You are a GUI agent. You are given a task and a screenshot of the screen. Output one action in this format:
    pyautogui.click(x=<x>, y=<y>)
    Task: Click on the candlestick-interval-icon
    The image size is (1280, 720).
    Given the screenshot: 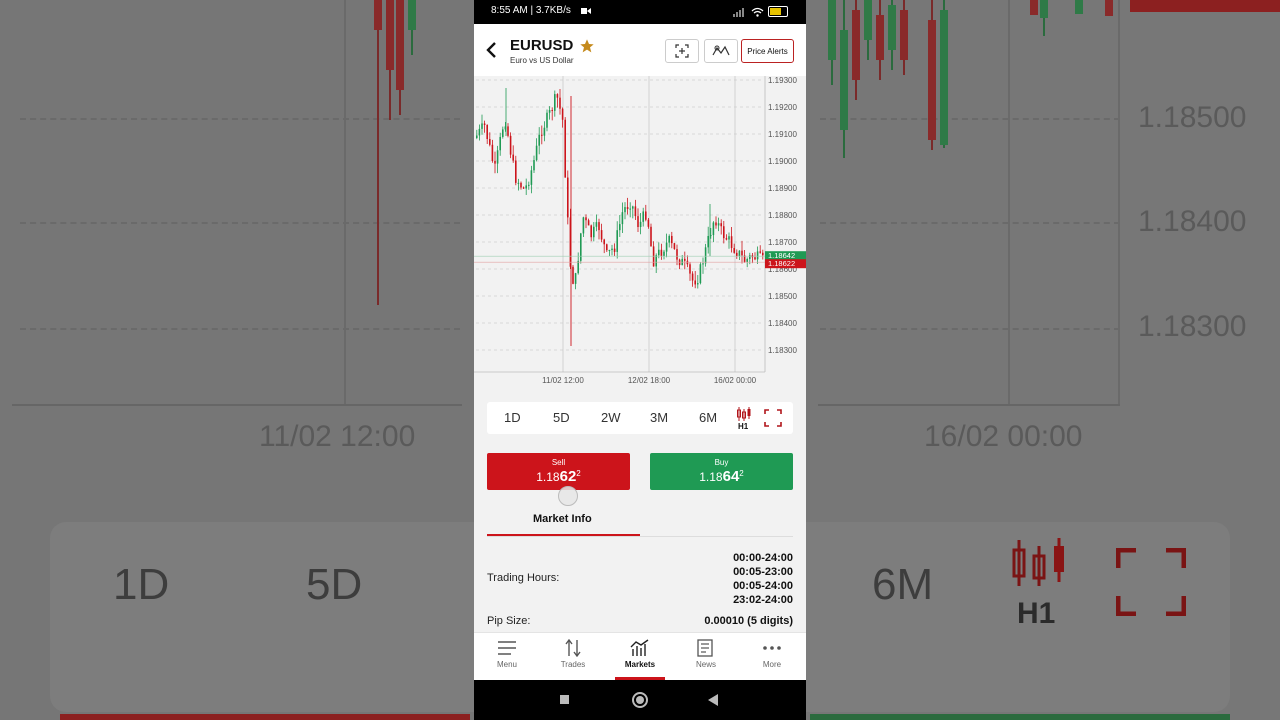 What is the action you would take?
    pyautogui.click(x=744, y=414)
    